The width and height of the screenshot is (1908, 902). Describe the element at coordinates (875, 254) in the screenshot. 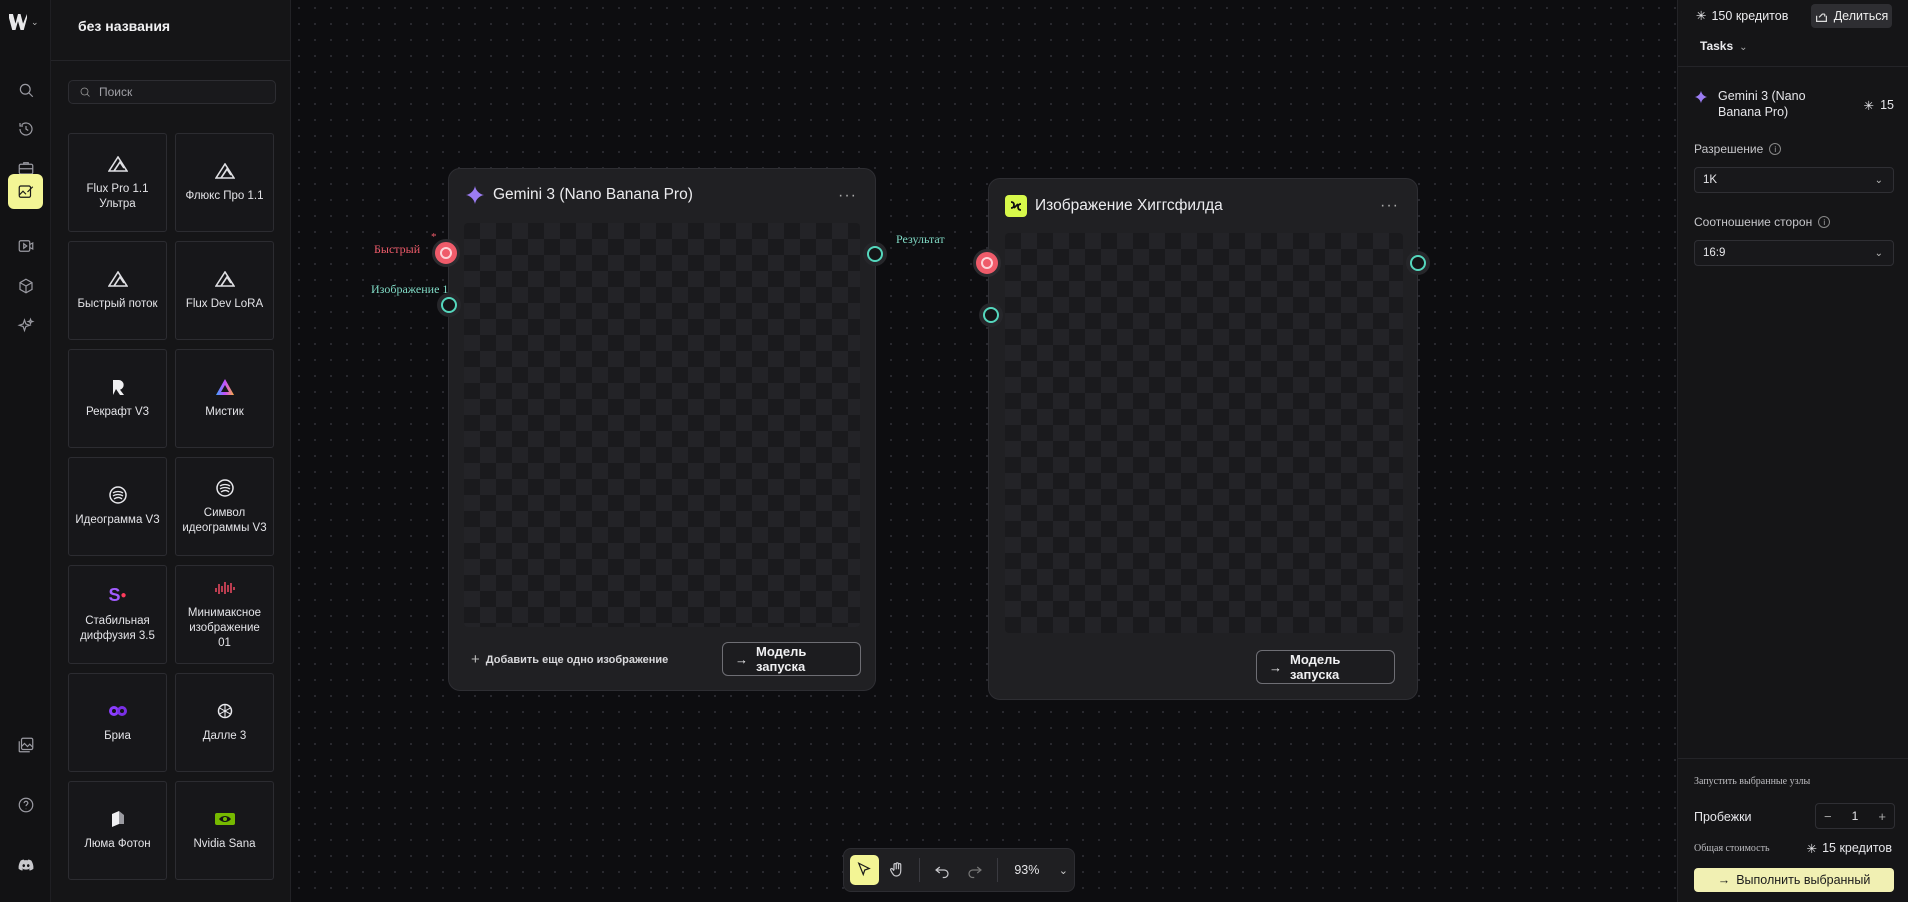

I see `result-output-port` at that location.